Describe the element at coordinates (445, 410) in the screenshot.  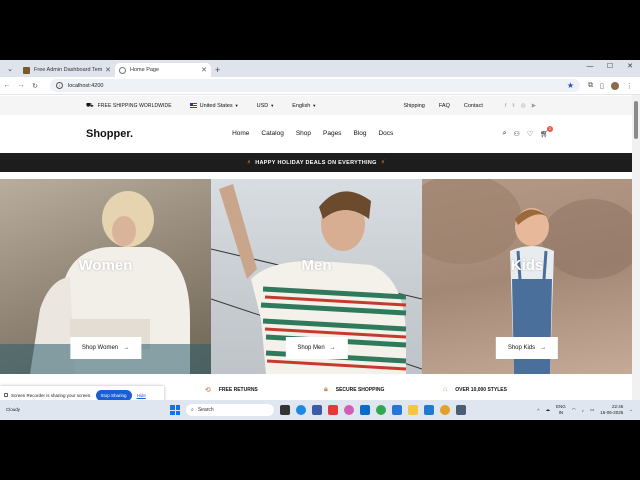
I see `chrome-icon` at that location.